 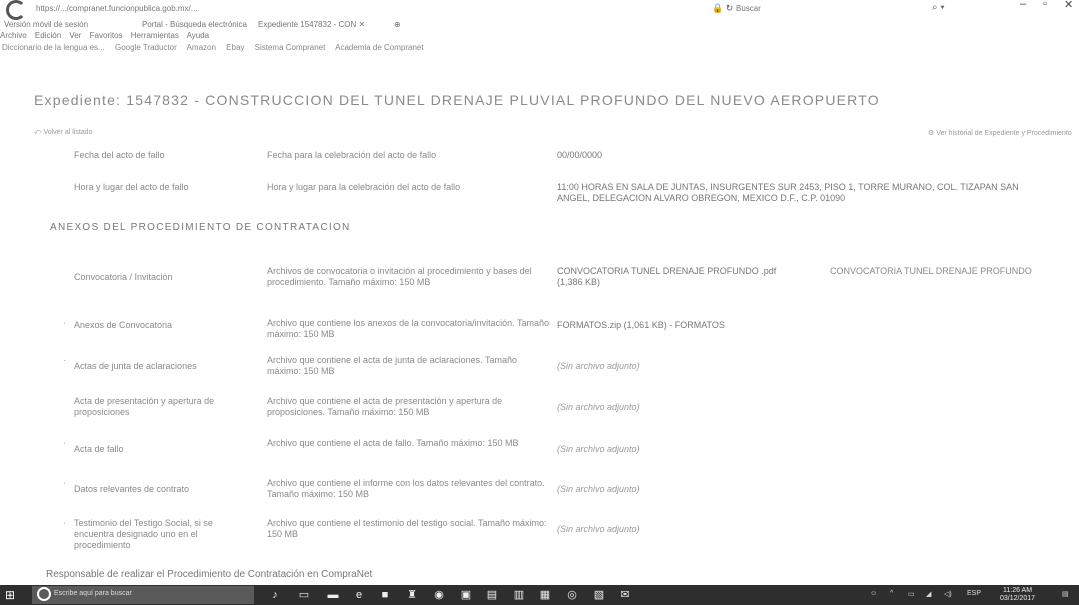 I want to click on favorite-item: Sistema Compranet, so click(x=290, y=47).